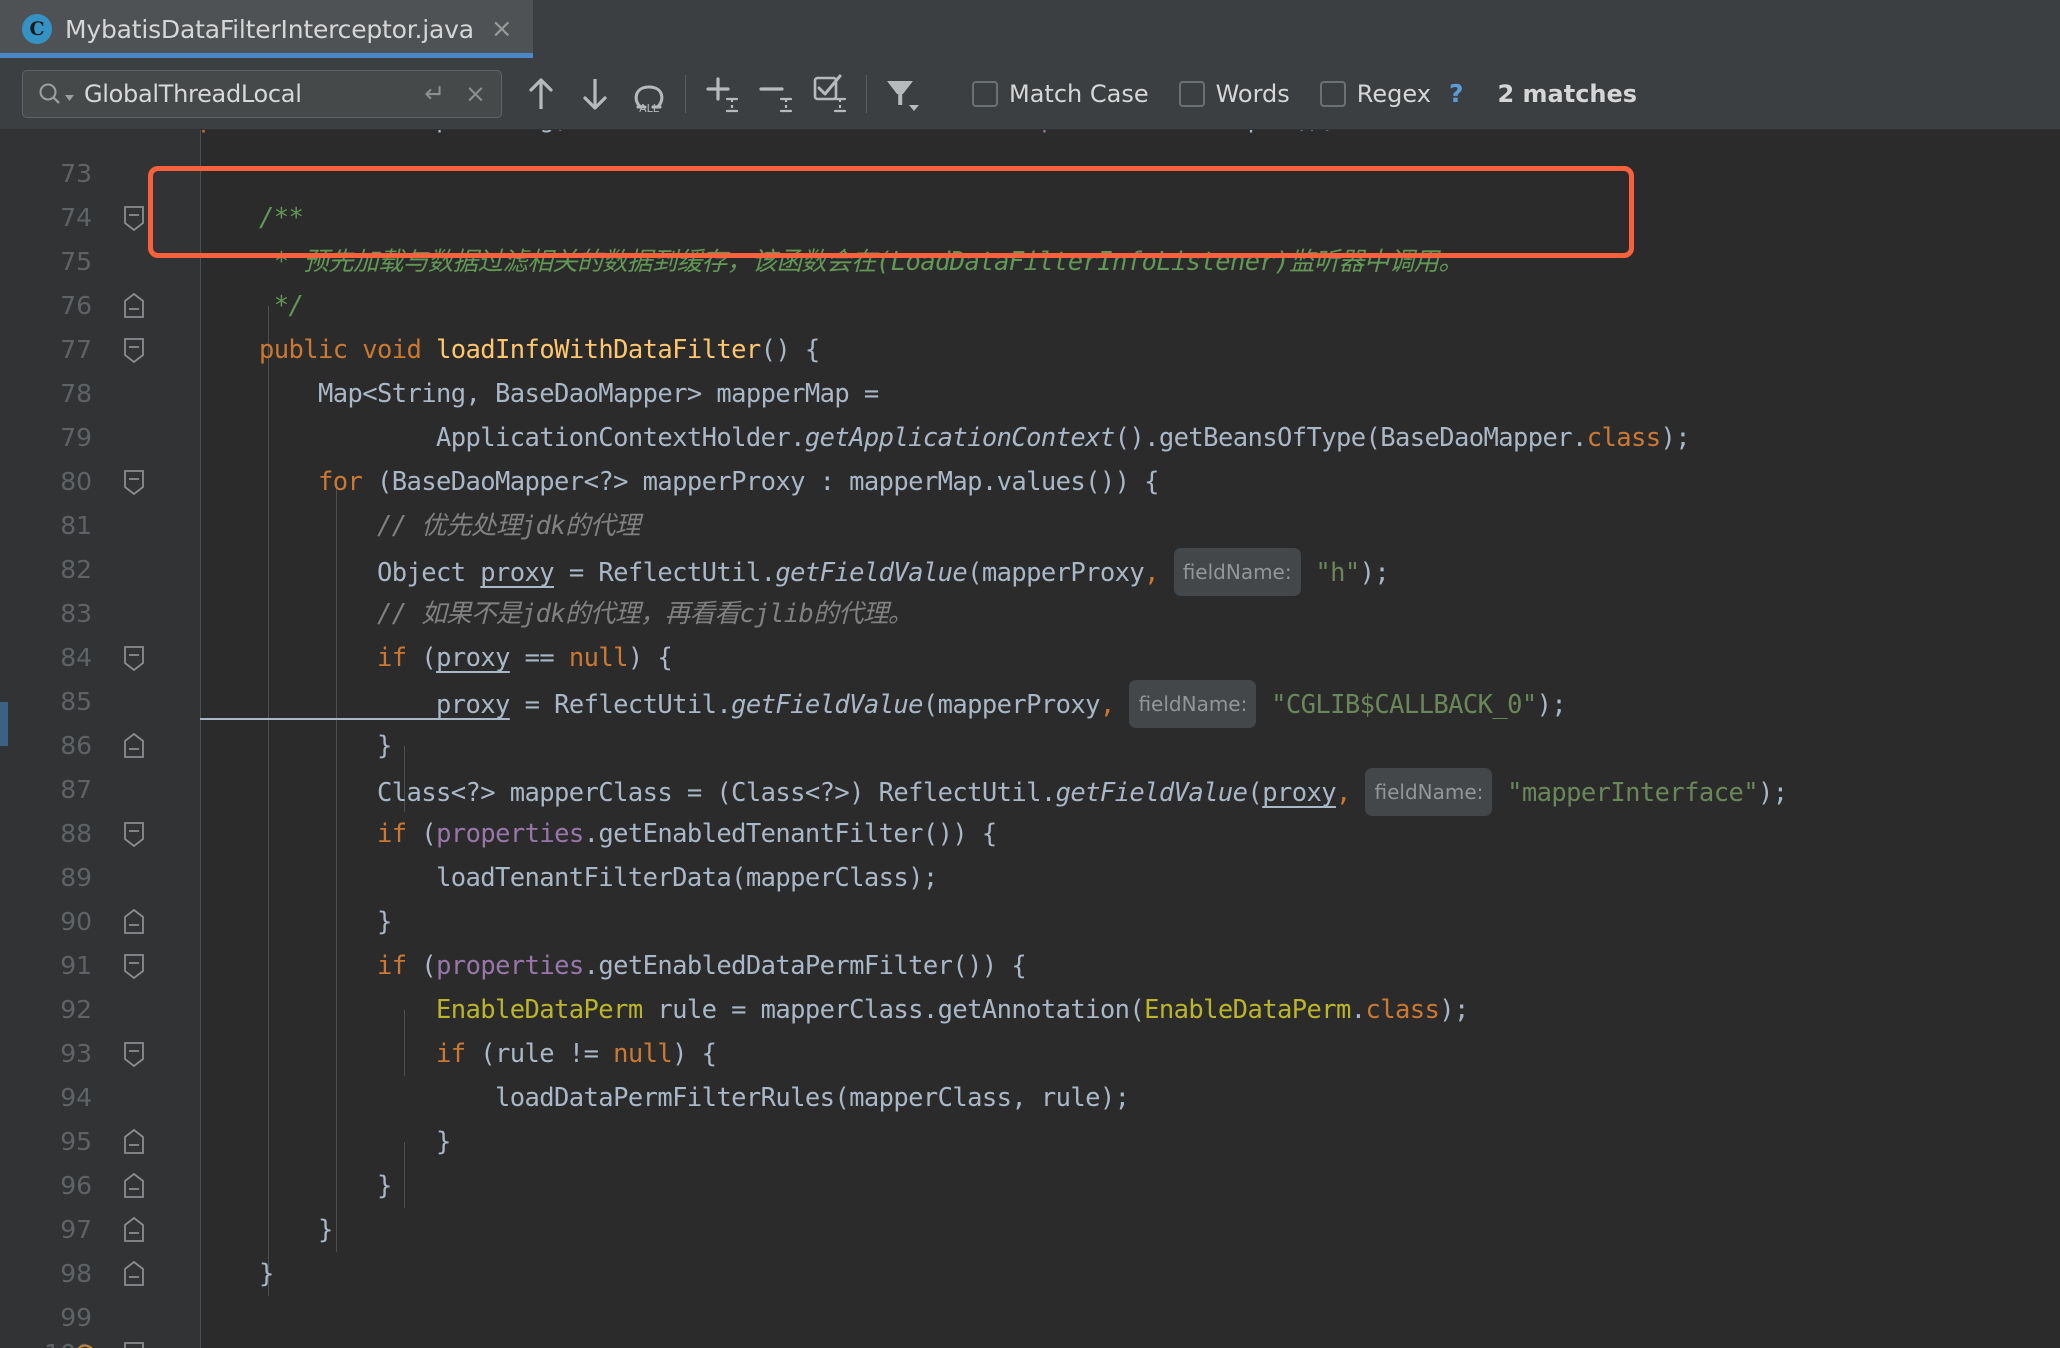 The width and height of the screenshot is (2060, 1348). Describe the element at coordinates (76, 877) in the screenshot. I see `line-number: 89` at that location.